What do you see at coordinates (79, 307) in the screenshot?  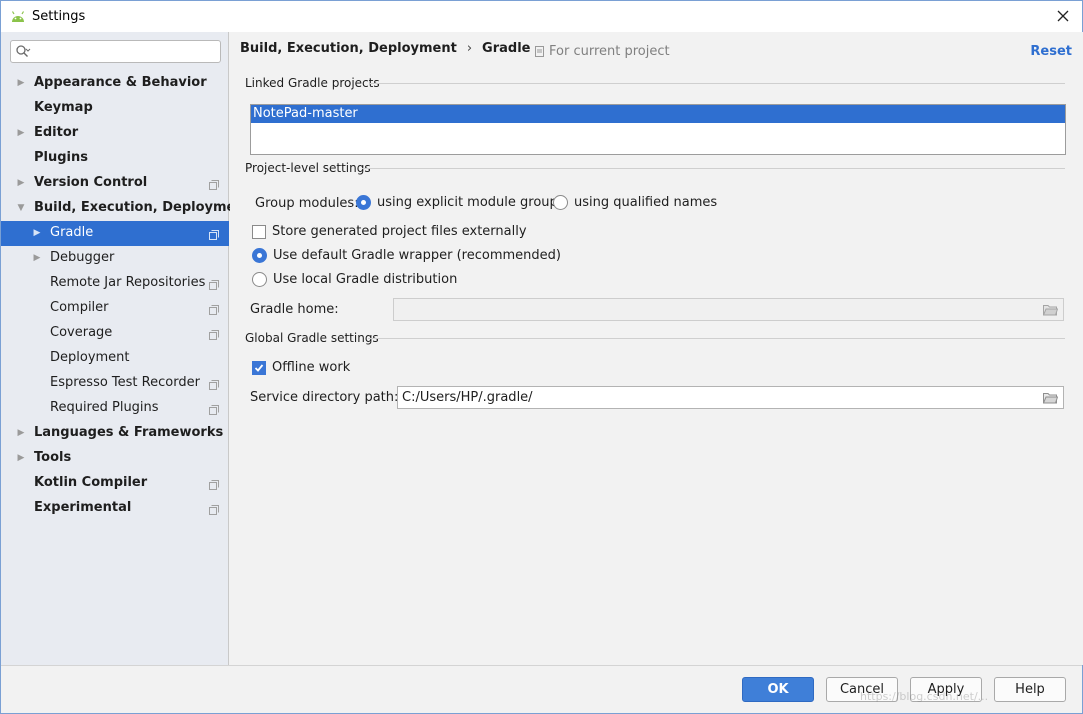 I see `sidebar-item-label: Compiler` at bounding box center [79, 307].